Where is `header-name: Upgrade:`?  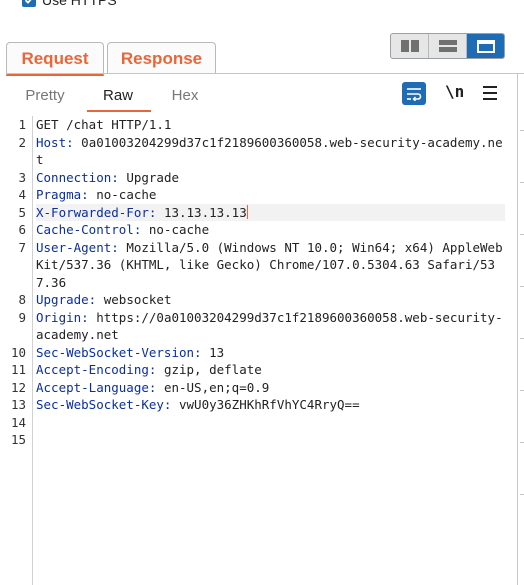
header-name: Upgrade: is located at coordinates (66, 299).